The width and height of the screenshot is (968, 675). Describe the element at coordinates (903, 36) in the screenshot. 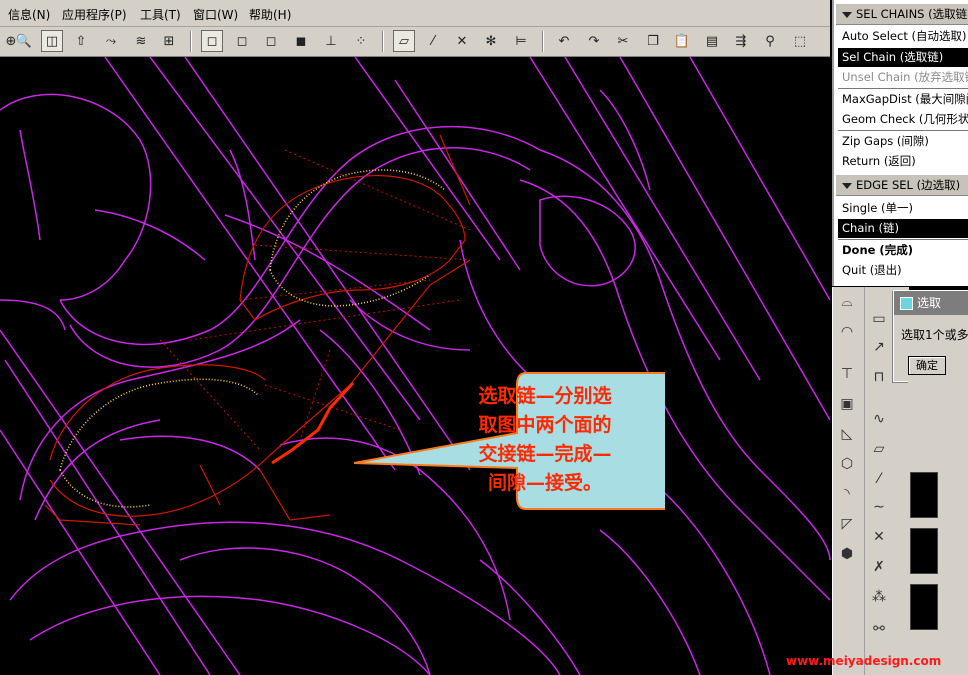

I see `menu-auto-select: Auto Select (自动选取)` at that location.